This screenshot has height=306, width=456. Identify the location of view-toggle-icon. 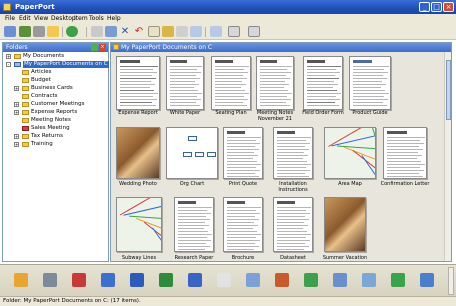
(10, 31).